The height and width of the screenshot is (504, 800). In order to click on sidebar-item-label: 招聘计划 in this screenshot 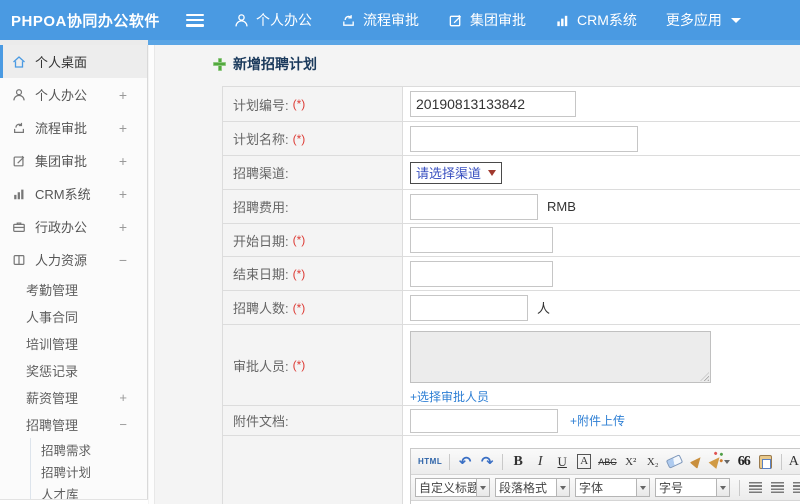, I will do `click(66, 472)`.